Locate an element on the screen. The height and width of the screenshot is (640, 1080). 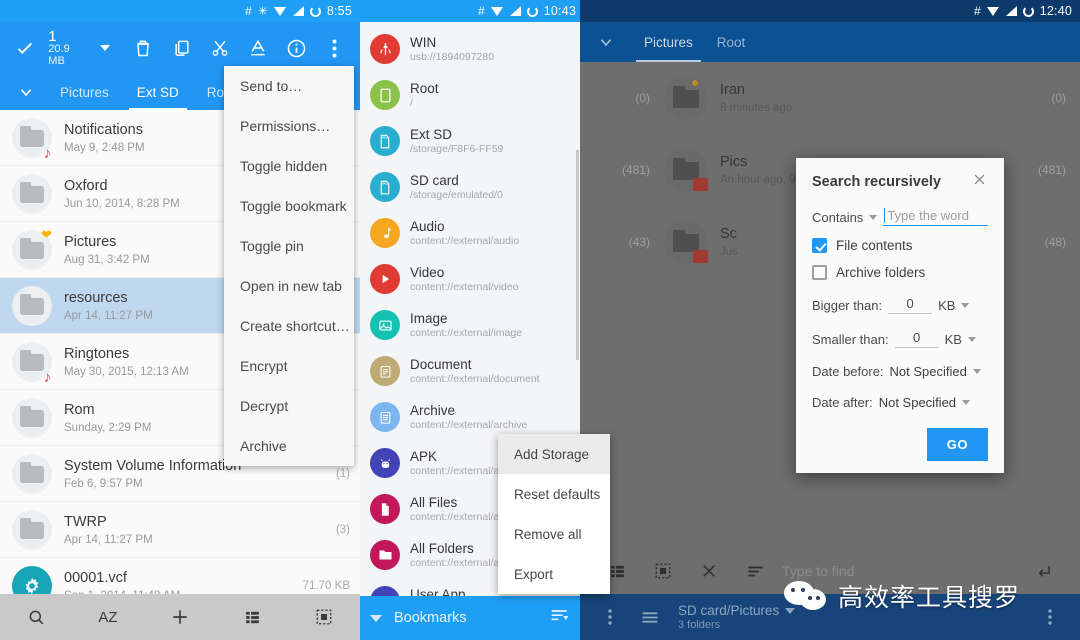
tab-ext-sd: Ext SD is located at coordinates (158, 92).